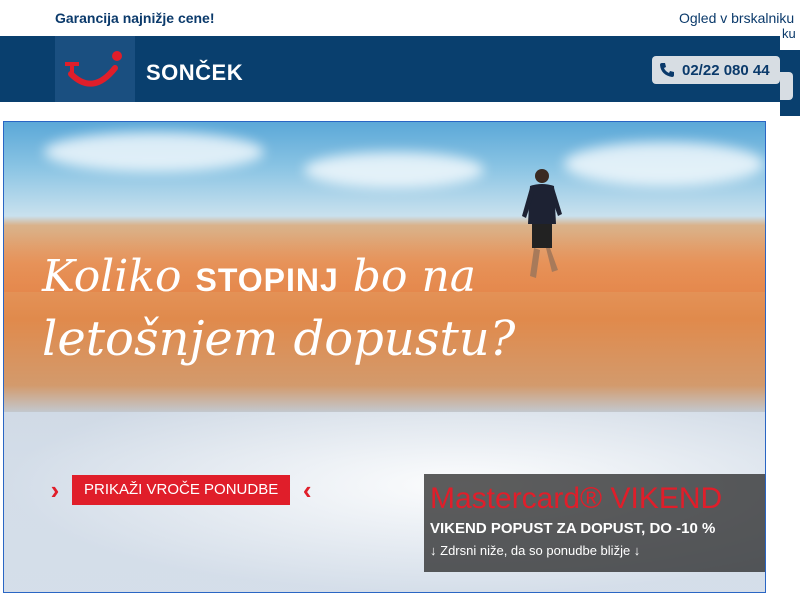 Image resolution: width=800 pixels, height=600 pixels. I want to click on tui-smile-icon, so click(93, 69).